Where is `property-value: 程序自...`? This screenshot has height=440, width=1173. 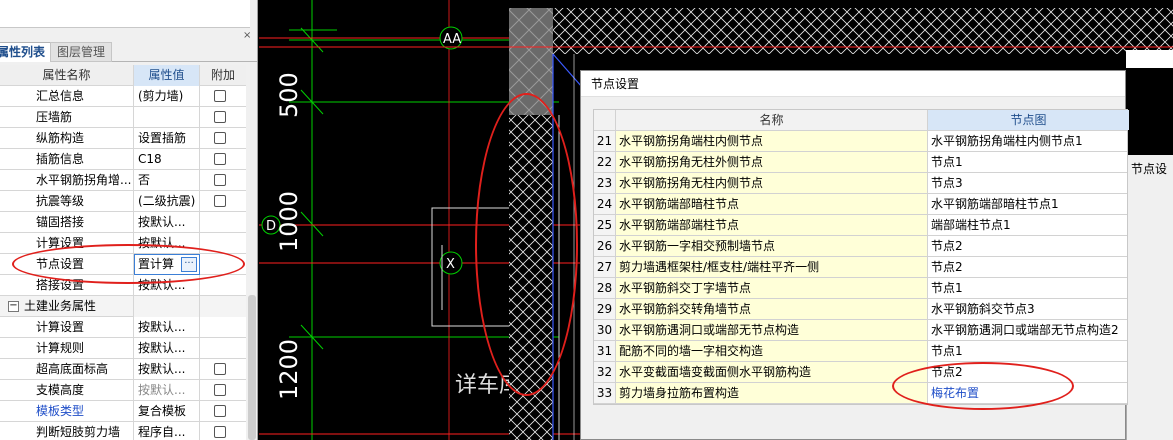 property-value: 程序自... is located at coordinates (167, 431).